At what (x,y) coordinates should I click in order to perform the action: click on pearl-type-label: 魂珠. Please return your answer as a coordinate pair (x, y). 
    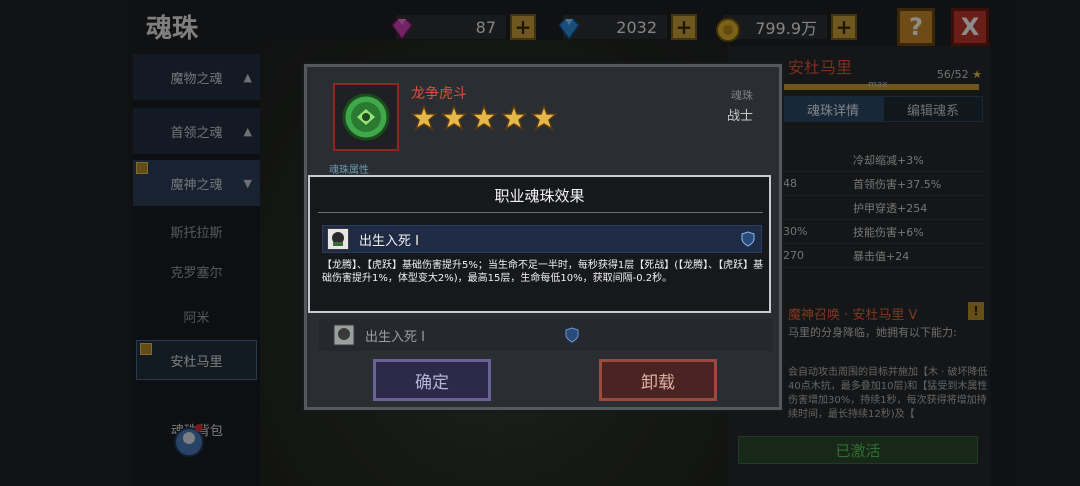
    Looking at the image, I should click on (742, 95).